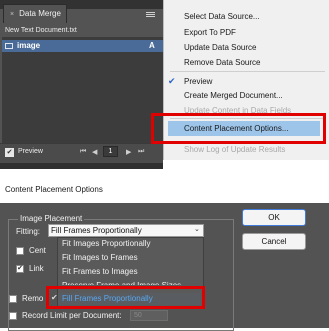  I want to click on link-label: Link, so click(36, 268).